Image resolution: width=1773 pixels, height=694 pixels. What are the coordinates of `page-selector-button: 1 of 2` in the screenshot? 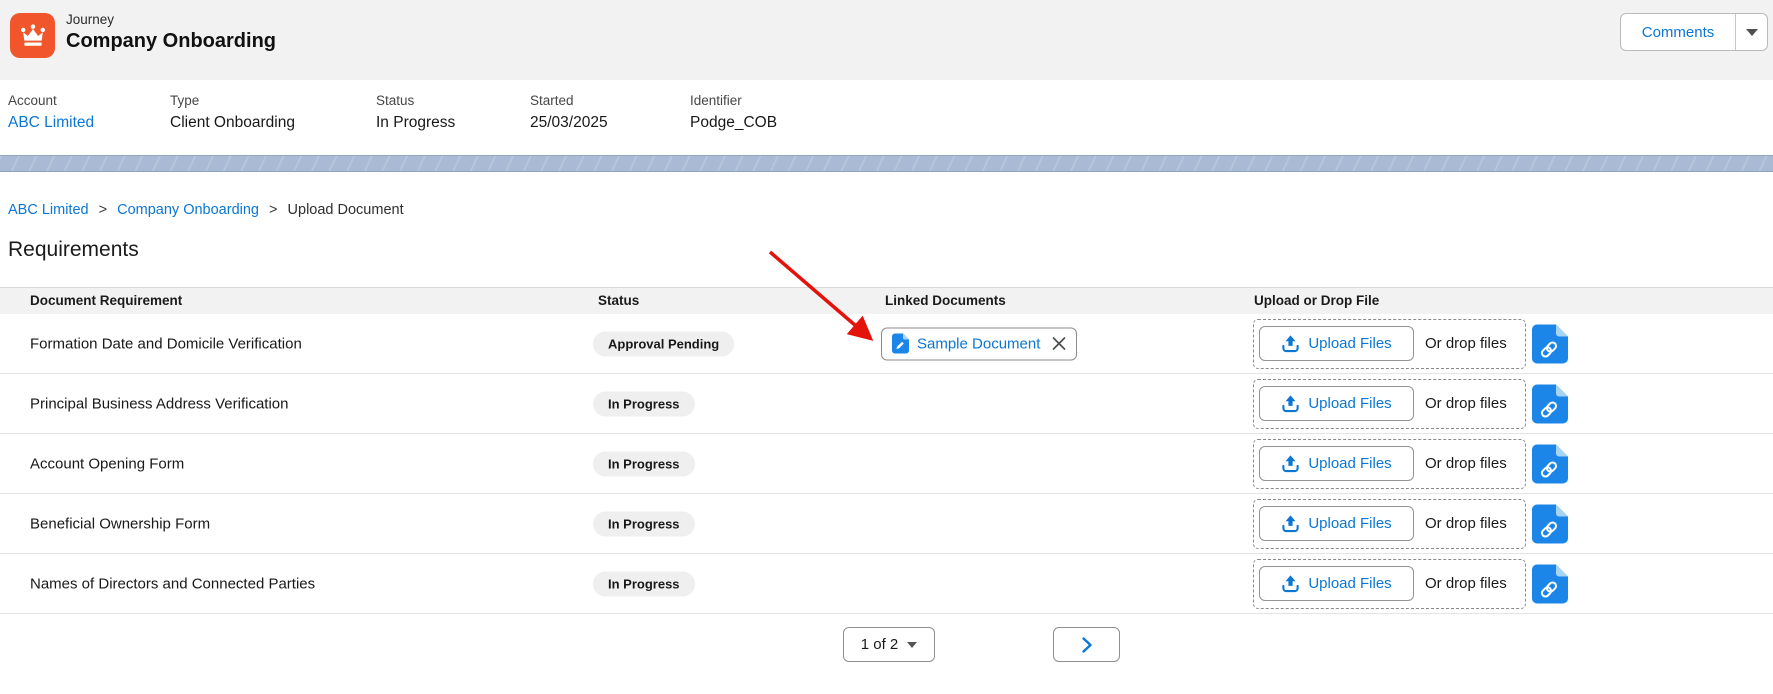 It's located at (889, 644).